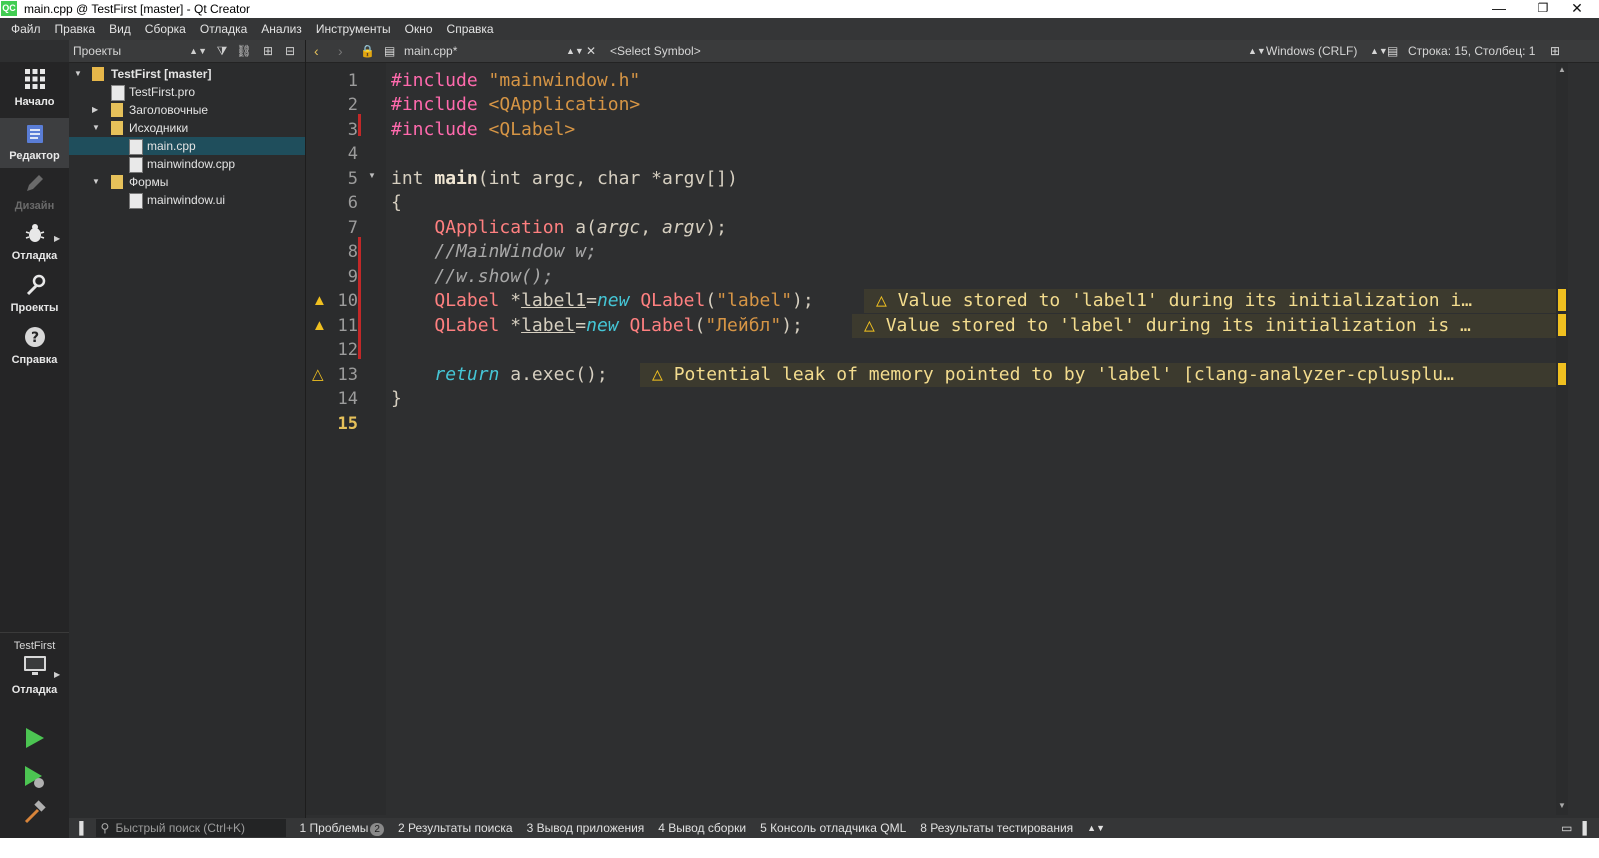 This screenshot has width=1599, height=858. Describe the element at coordinates (359, 298) in the screenshot. I see `change-marker` at that location.